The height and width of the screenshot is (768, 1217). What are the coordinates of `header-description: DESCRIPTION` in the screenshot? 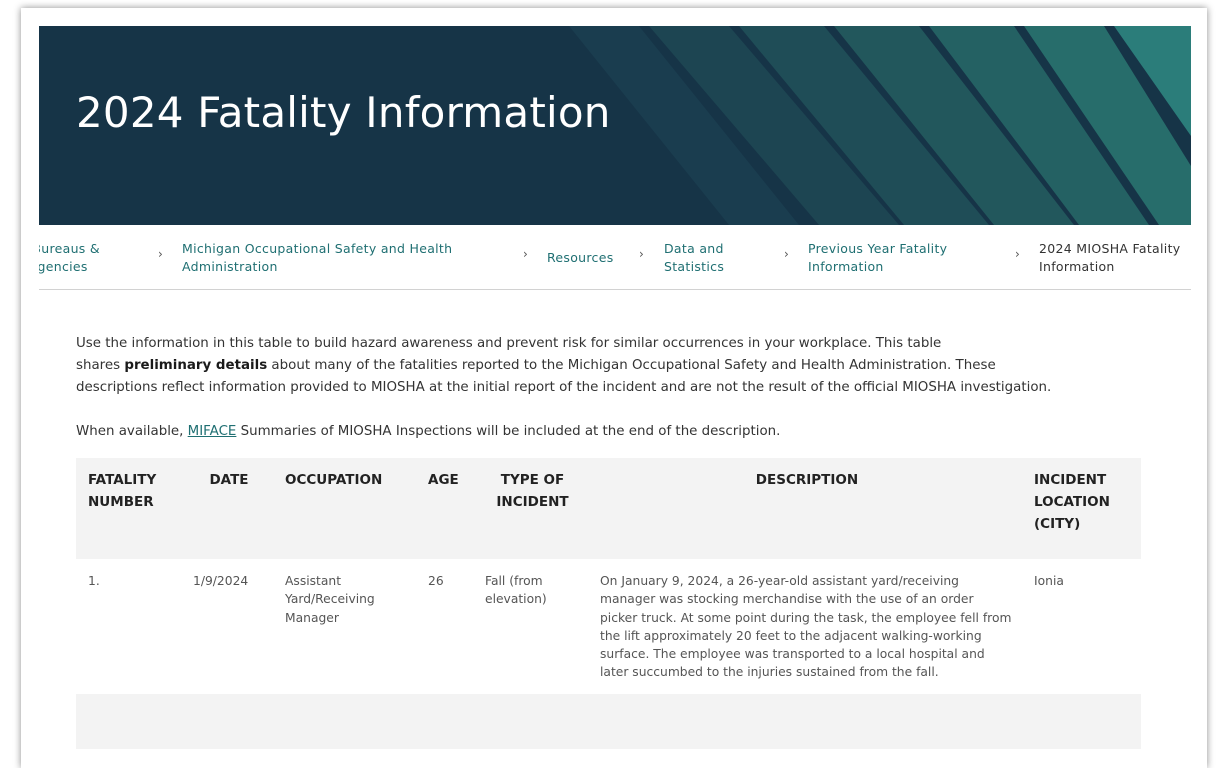 It's located at (807, 480).